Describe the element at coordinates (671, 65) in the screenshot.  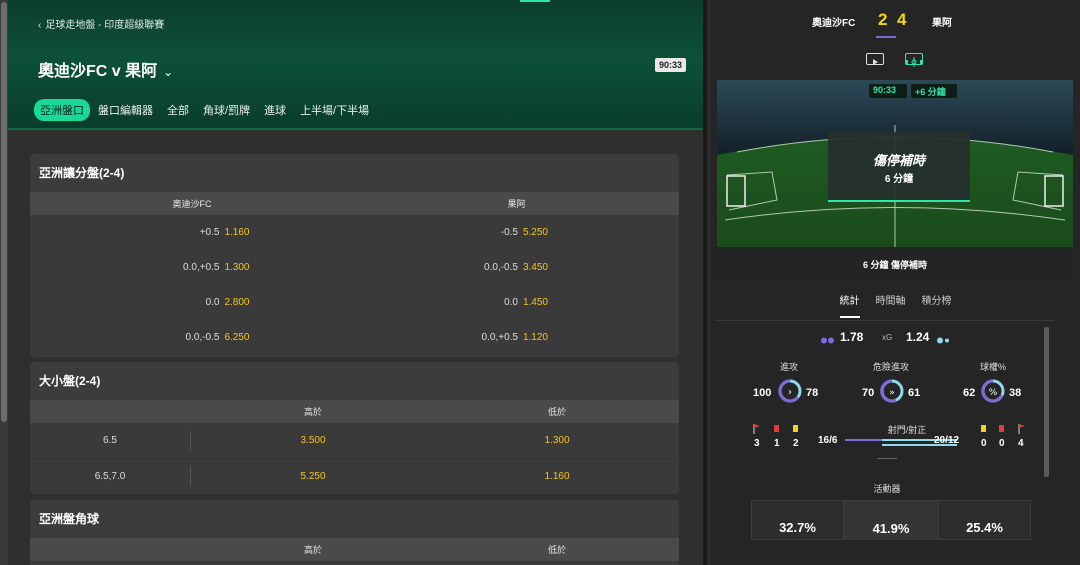
I see `match-clock: 90:33` at that location.